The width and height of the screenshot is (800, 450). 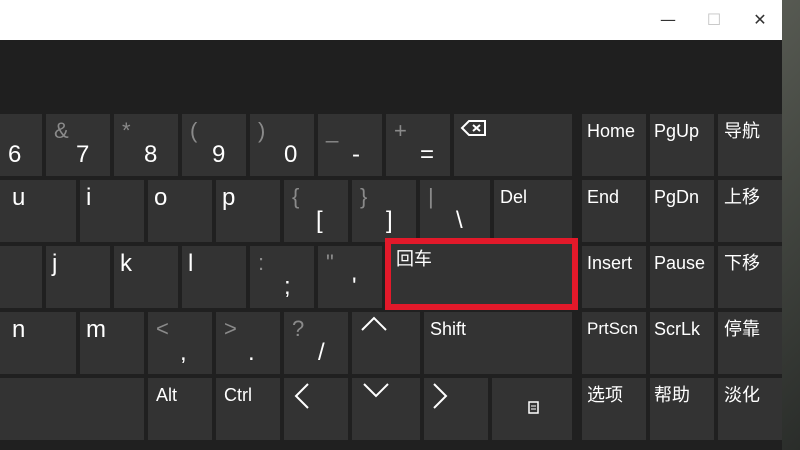 What do you see at coordinates (316, 409) in the screenshot?
I see `key-arrow-left` at bounding box center [316, 409].